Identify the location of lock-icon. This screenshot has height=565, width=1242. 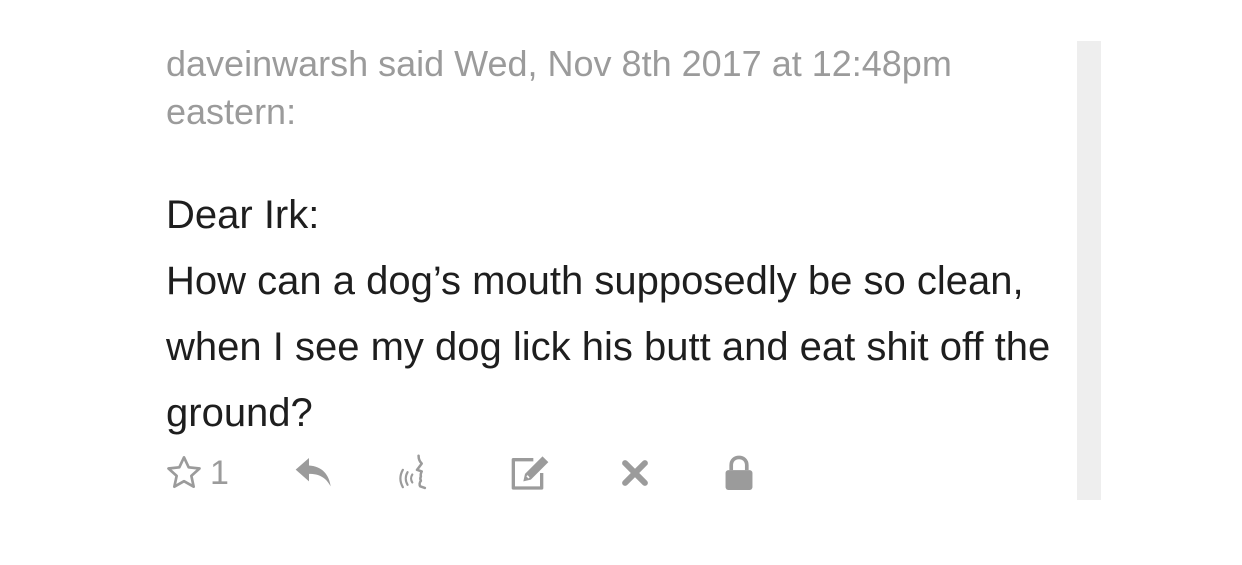
(739, 473).